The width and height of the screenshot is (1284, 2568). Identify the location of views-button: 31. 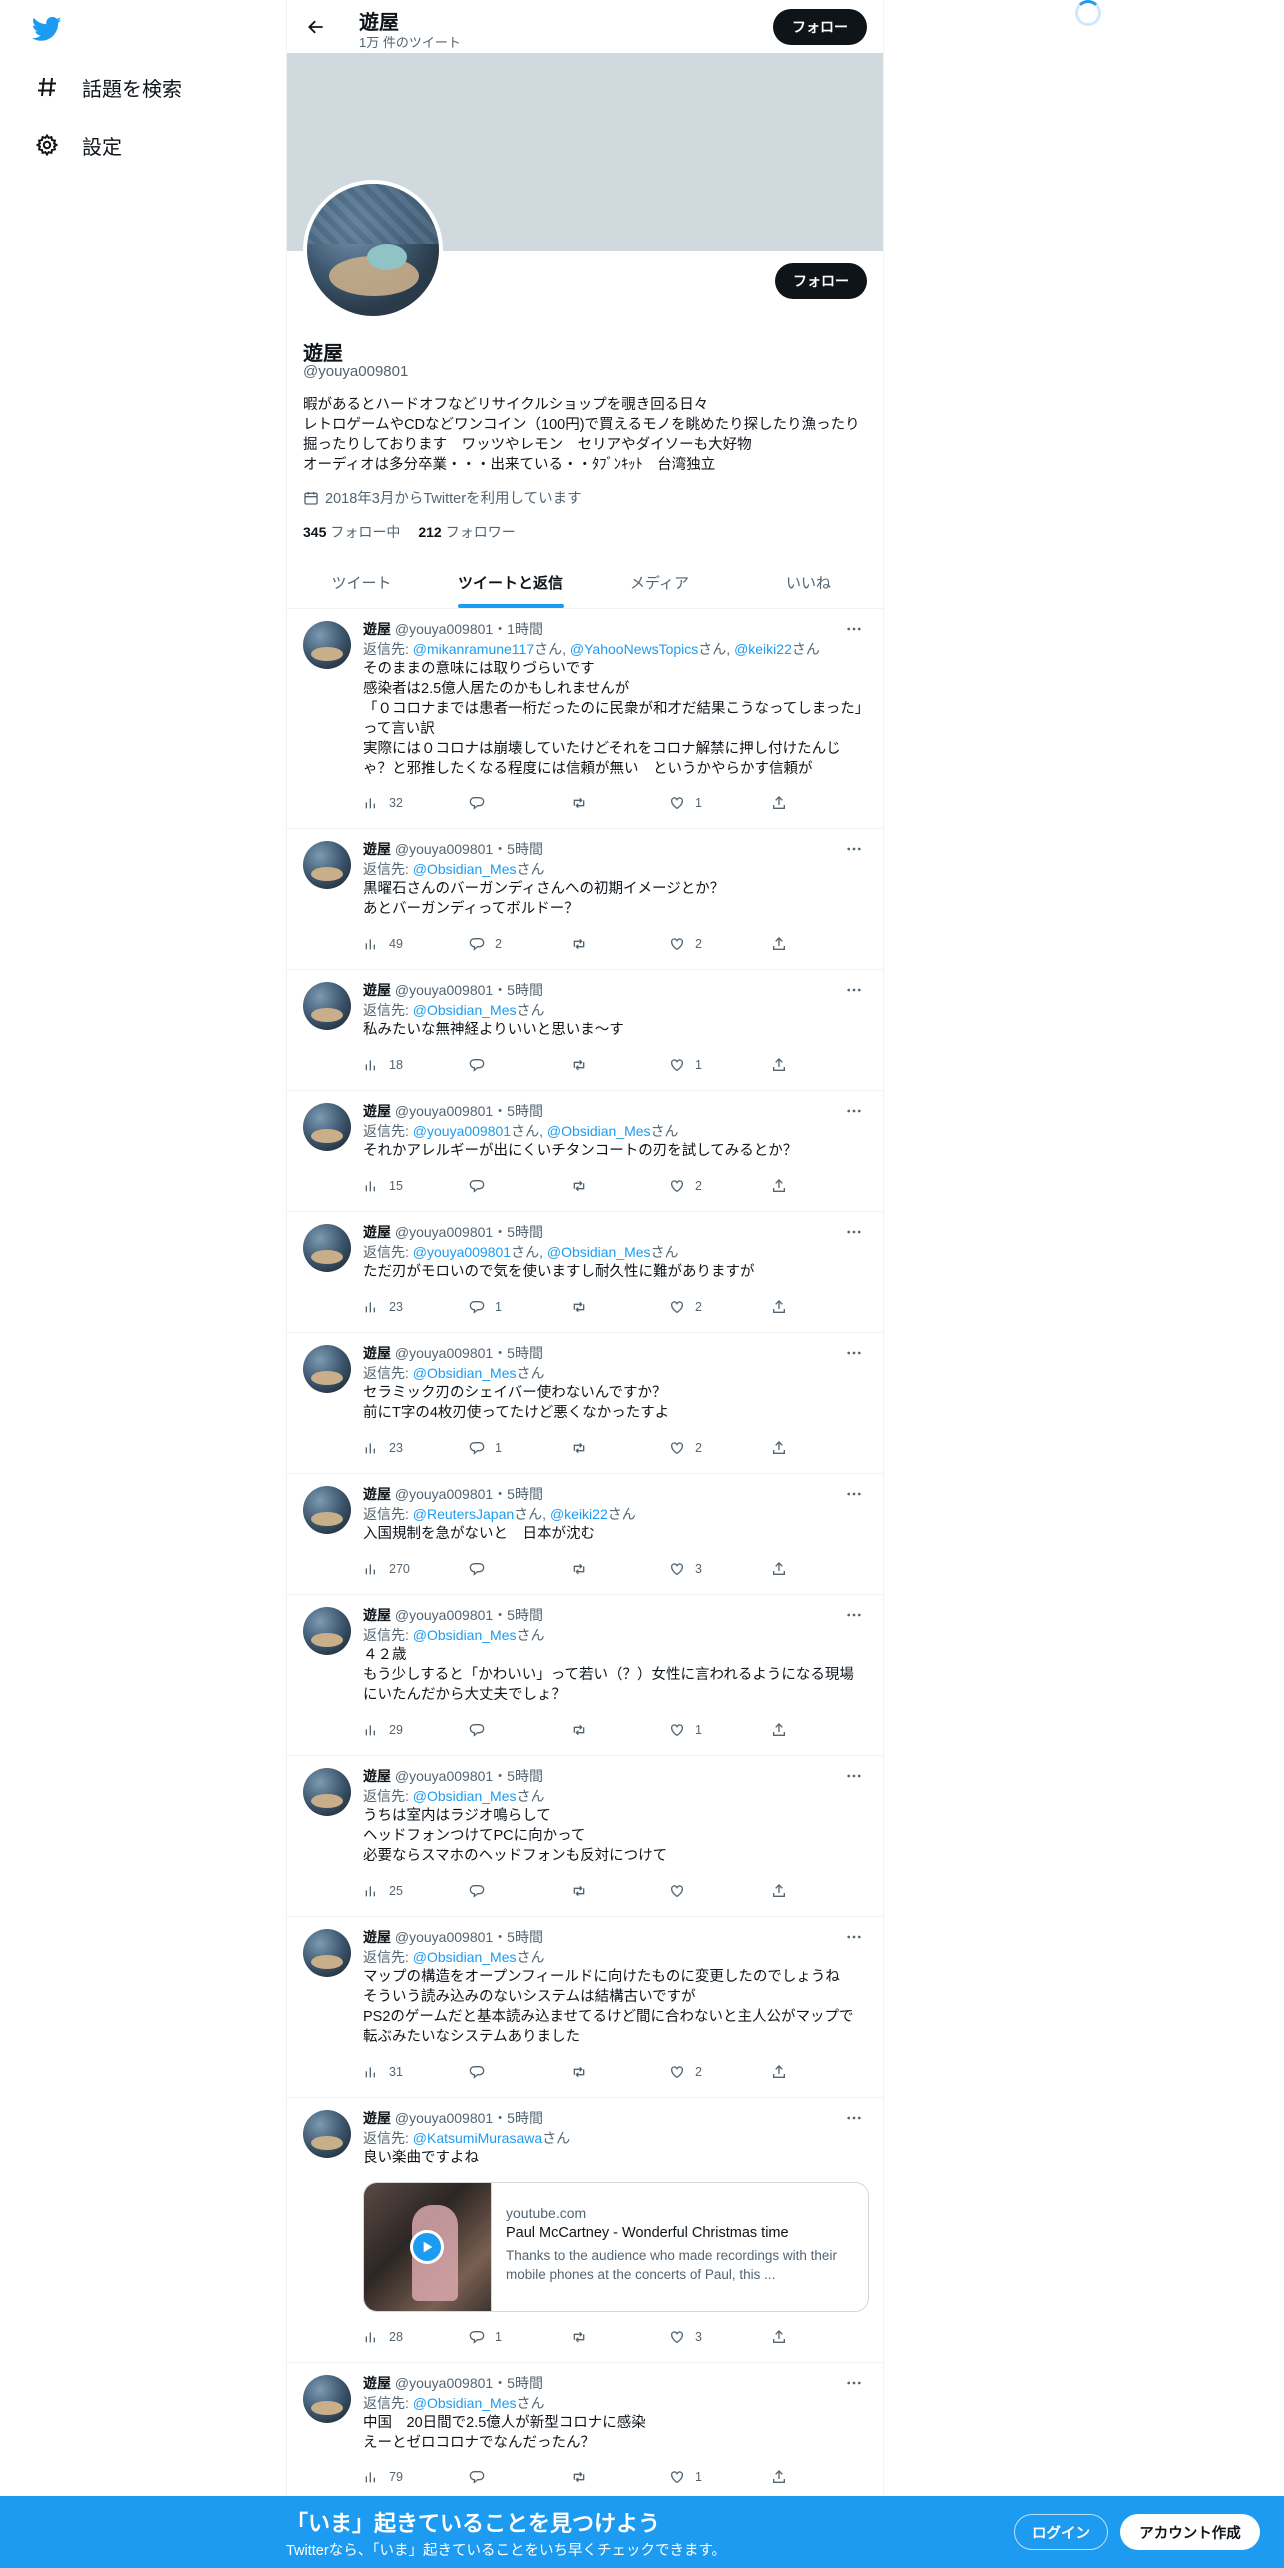
(383, 2072).